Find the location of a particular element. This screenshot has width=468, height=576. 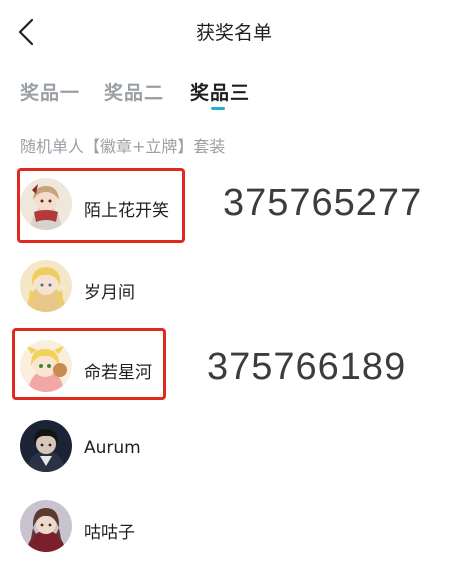

active-tab-indicator is located at coordinates (218, 108).